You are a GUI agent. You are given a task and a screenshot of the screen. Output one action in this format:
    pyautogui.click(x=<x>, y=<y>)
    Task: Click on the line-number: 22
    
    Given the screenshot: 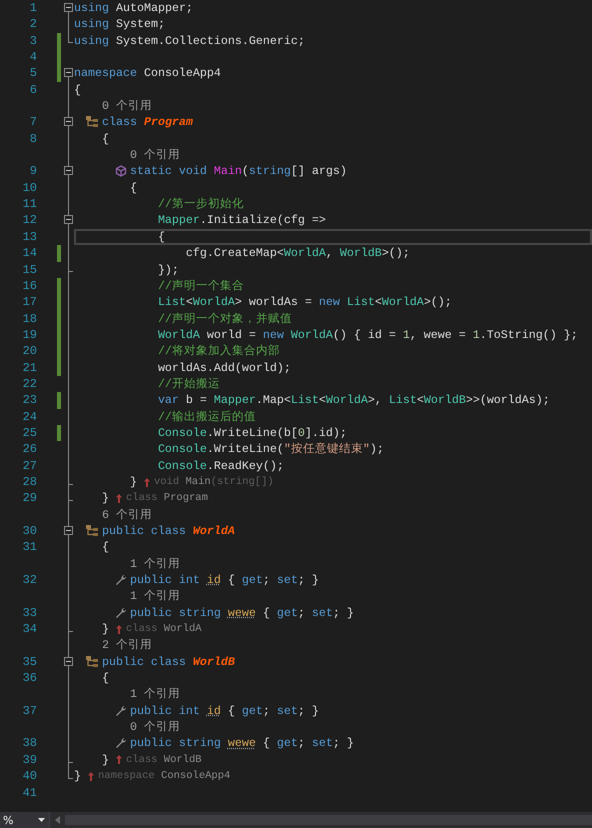 What is the action you would take?
    pyautogui.click(x=29, y=384)
    